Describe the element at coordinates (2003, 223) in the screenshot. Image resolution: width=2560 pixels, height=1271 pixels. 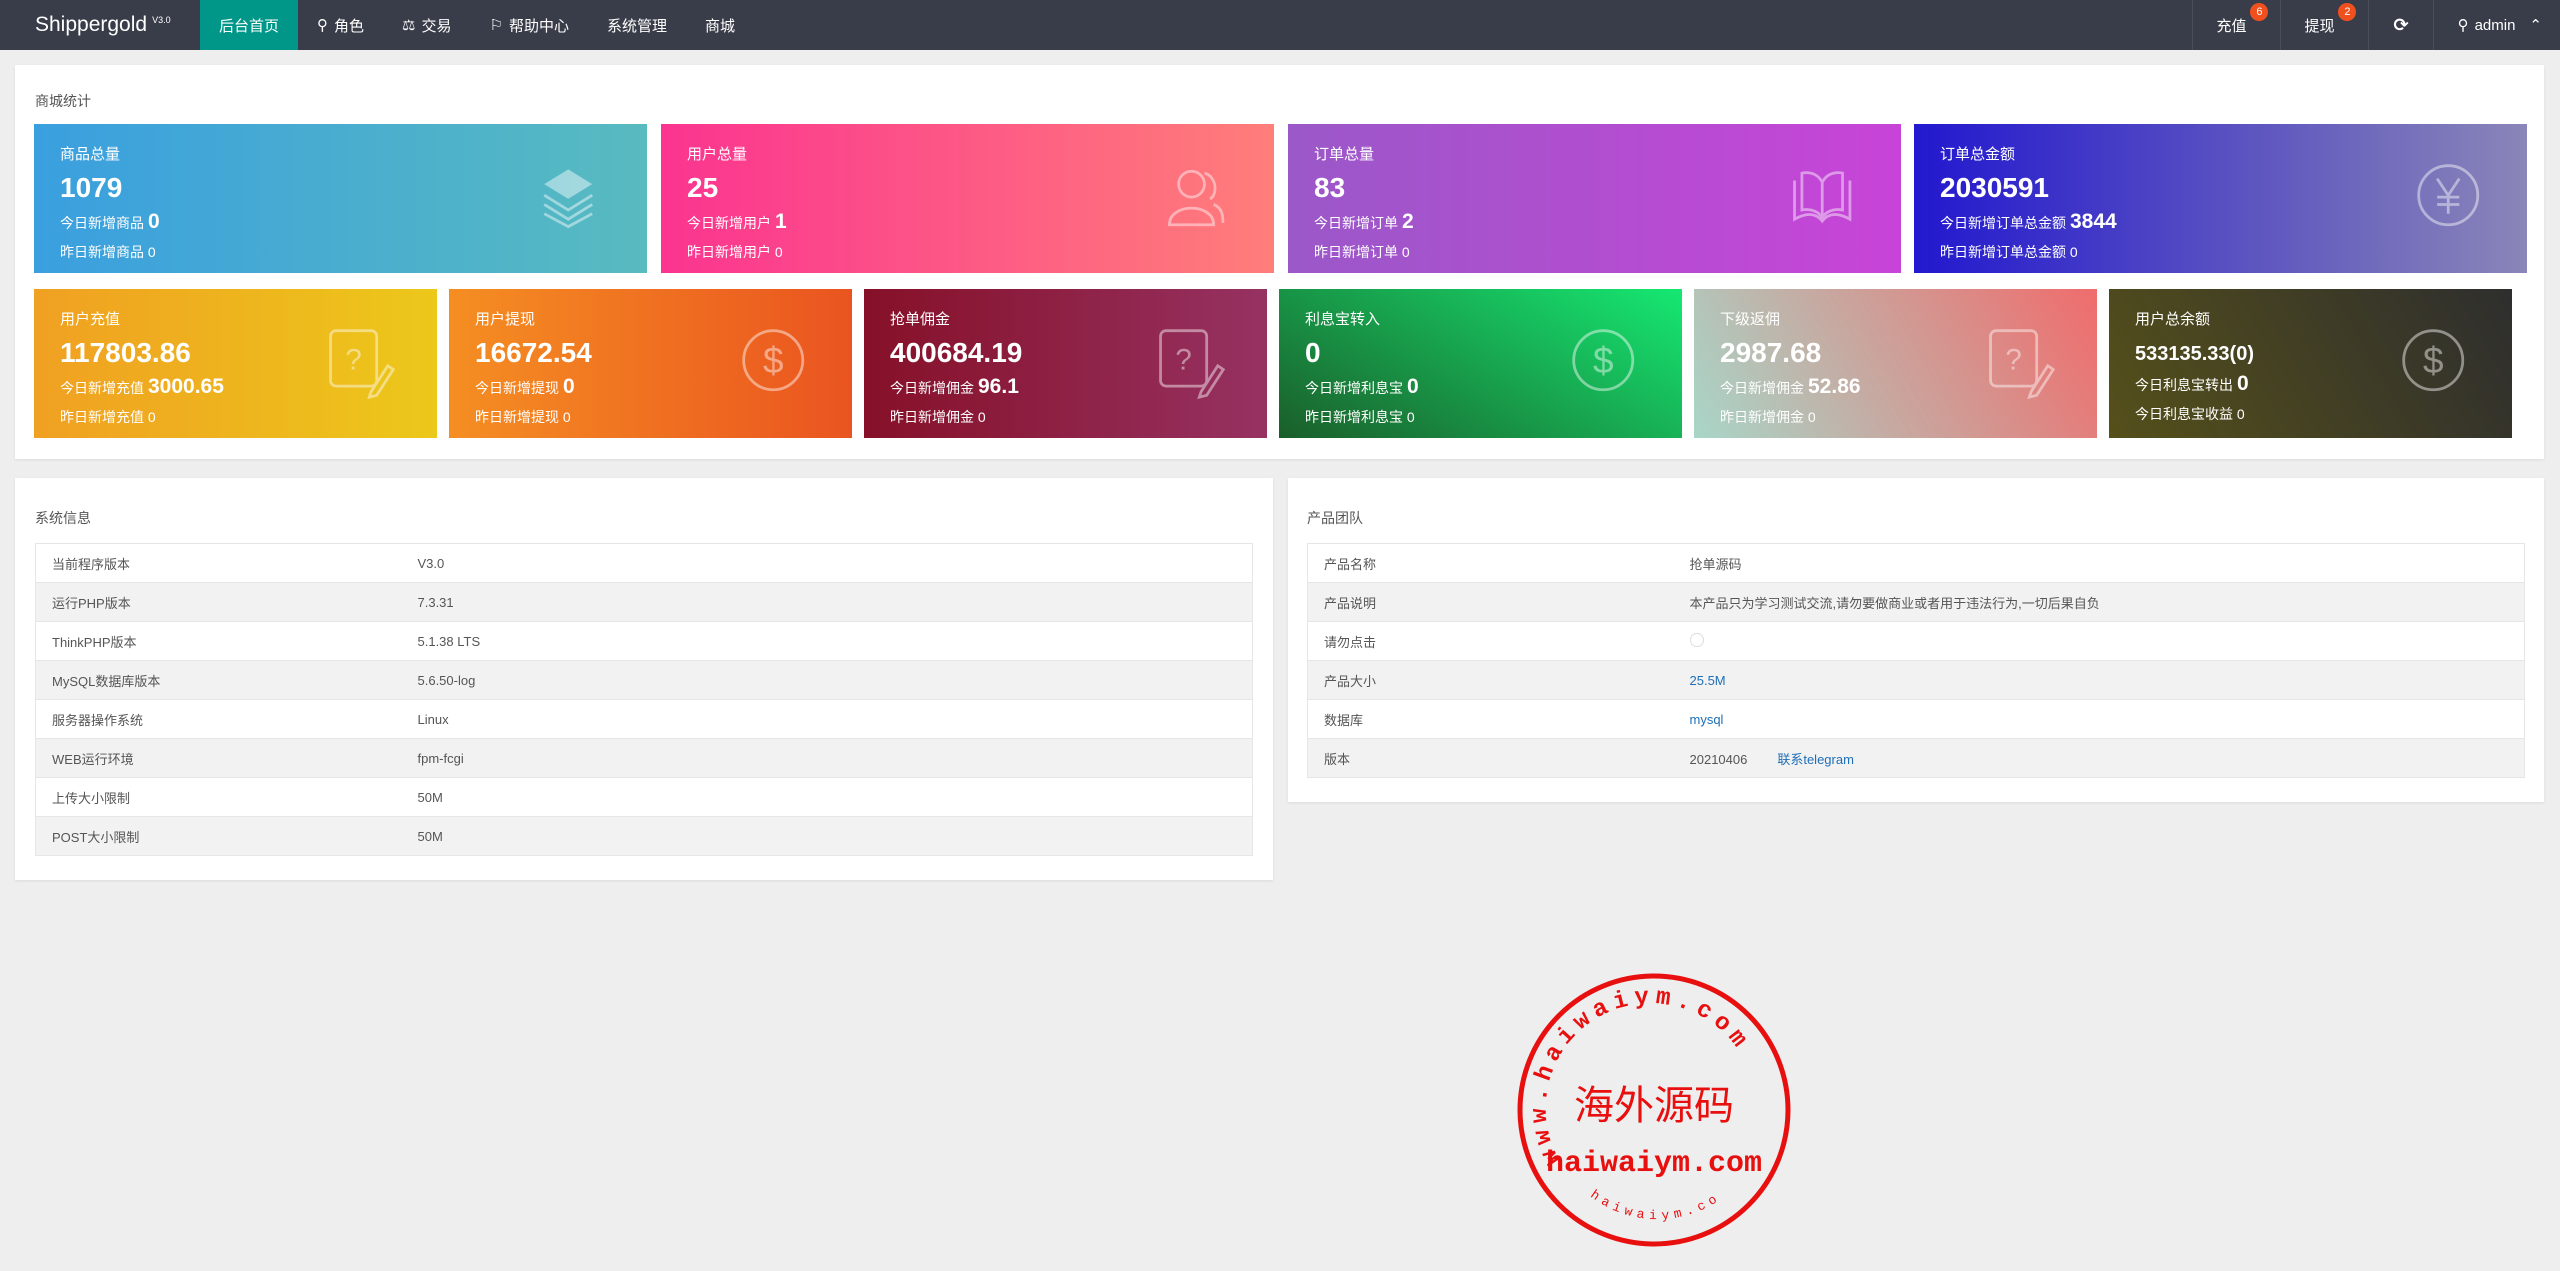
I see `today-label: 今日新增订单总金额` at that location.